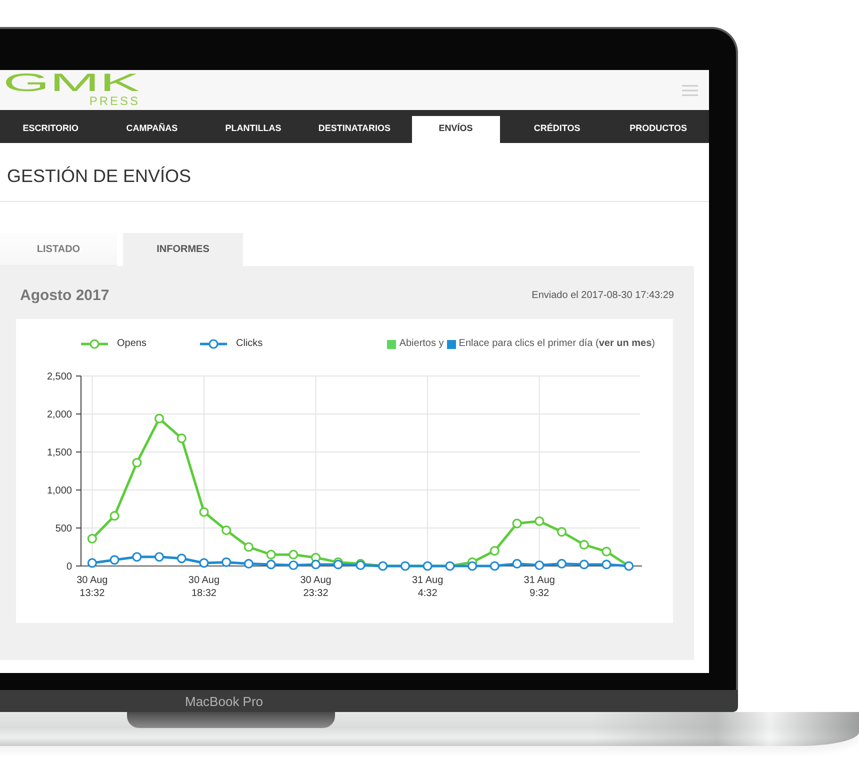 Image resolution: width=859 pixels, height=772 pixels. I want to click on tab: INFORMES, so click(183, 249).